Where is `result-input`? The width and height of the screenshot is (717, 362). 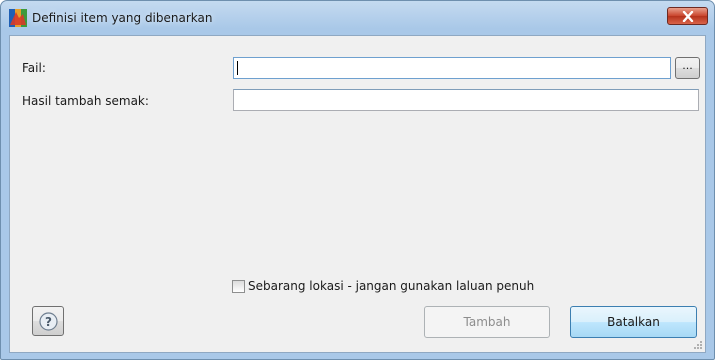 result-input is located at coordinates (466, 100).